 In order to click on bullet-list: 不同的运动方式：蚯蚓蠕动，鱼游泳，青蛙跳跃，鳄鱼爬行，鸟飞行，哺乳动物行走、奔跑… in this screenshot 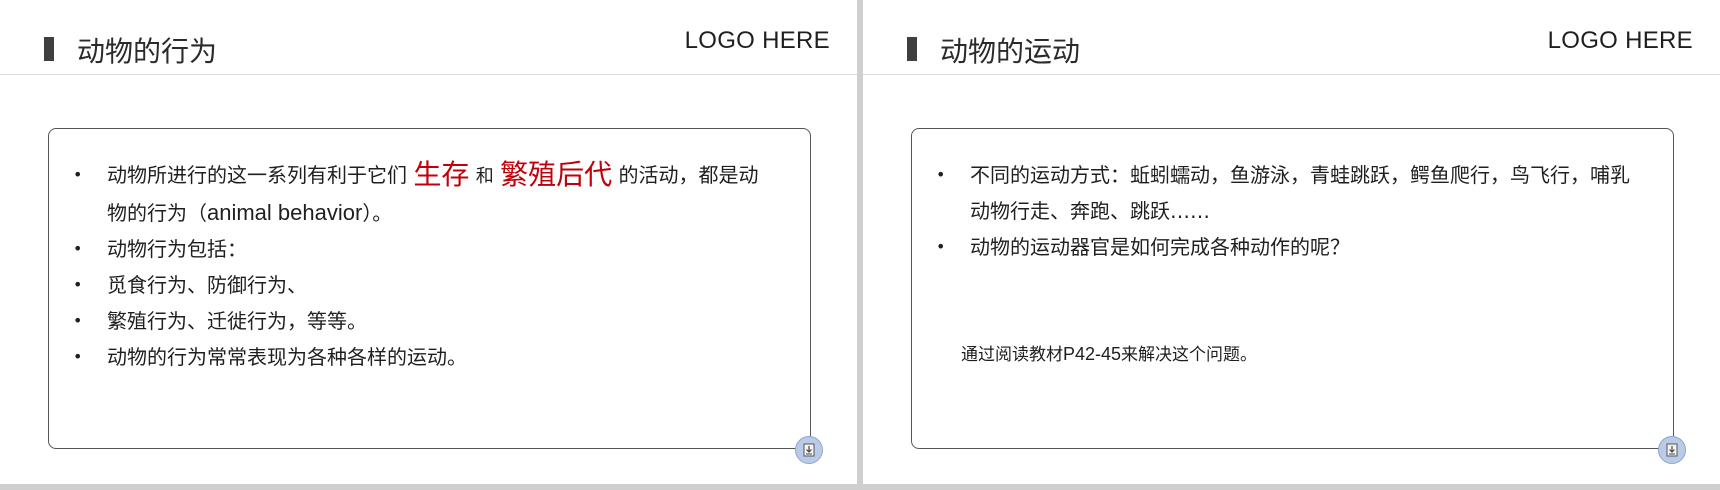, I will do `click(1286, 211)`.